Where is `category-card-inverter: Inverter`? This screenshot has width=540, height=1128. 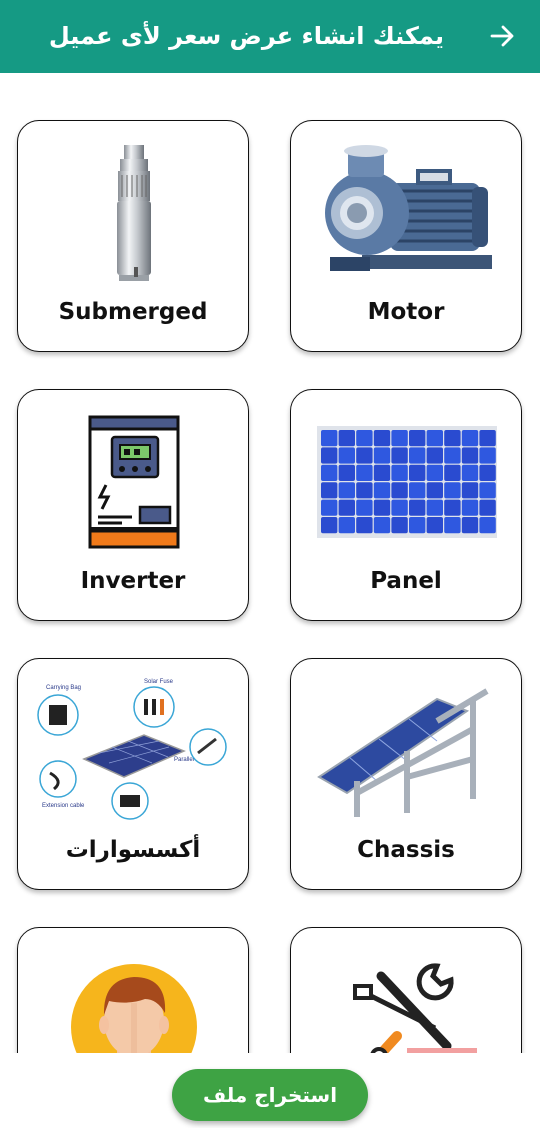
category-card-inverter: Inverter is located at coordinates (133, 505).